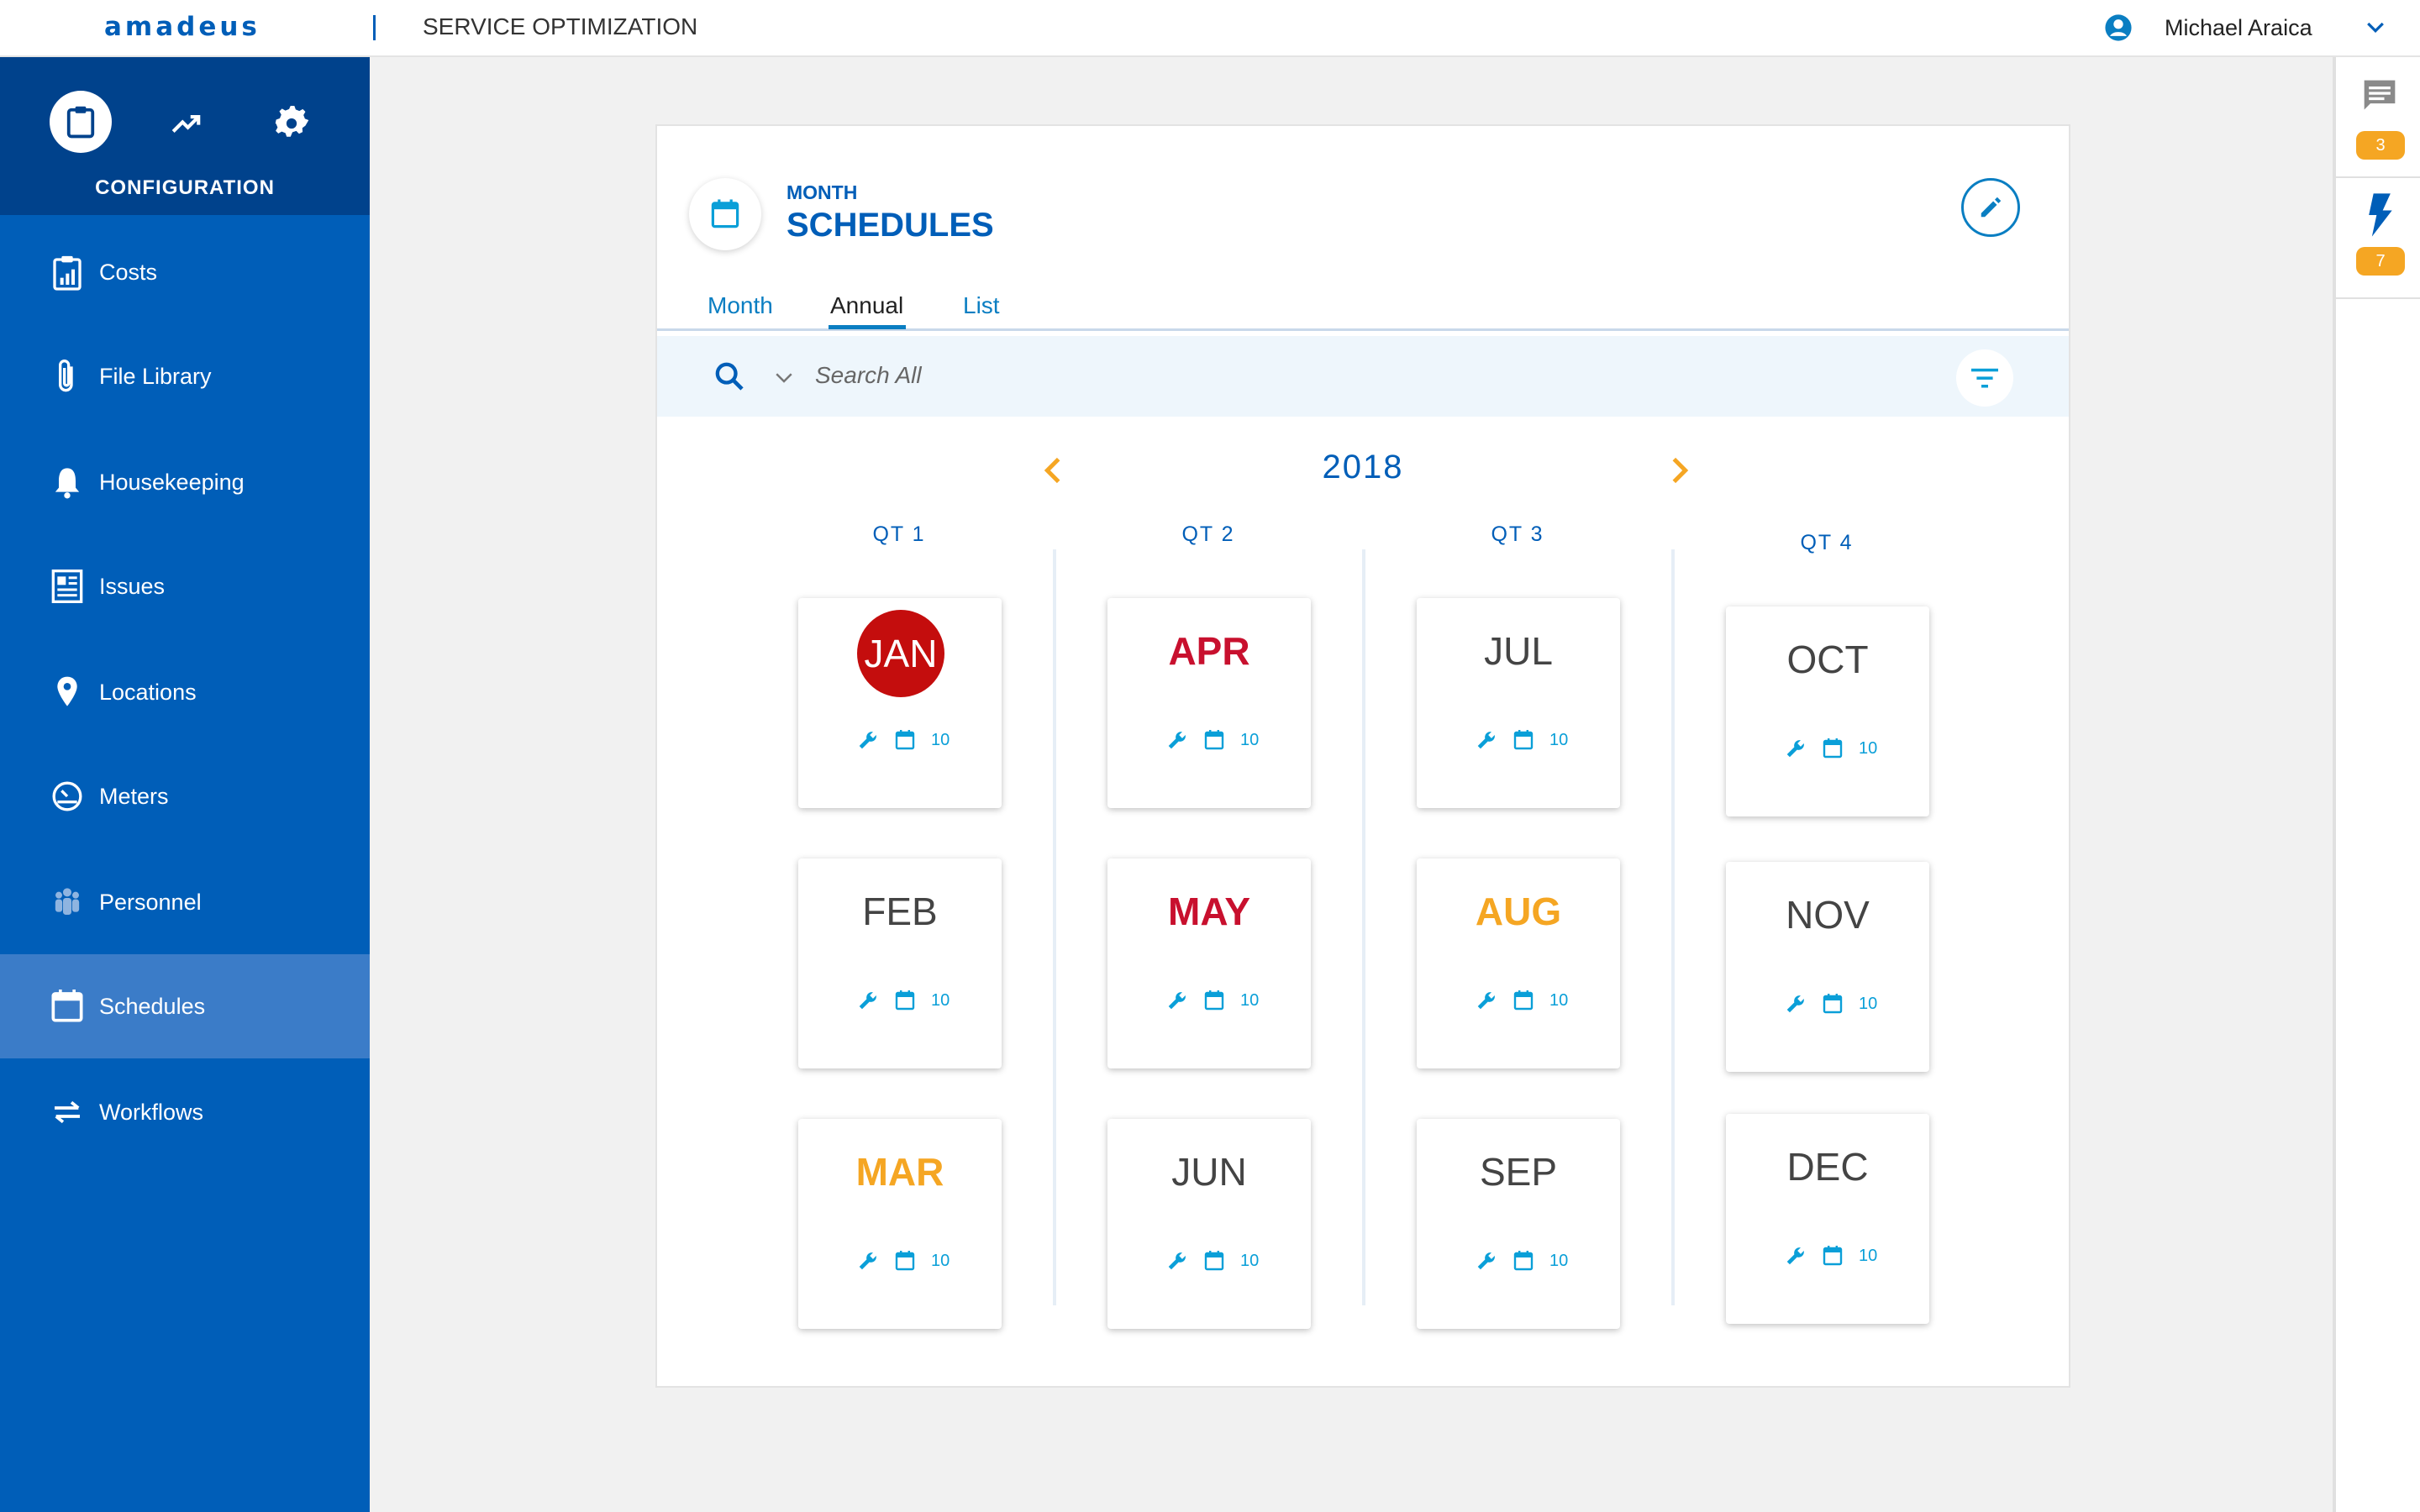 This screenshot has width=2420, height=1512. I want to click on sidebar-item-costs: Costs, so click(185, 272).